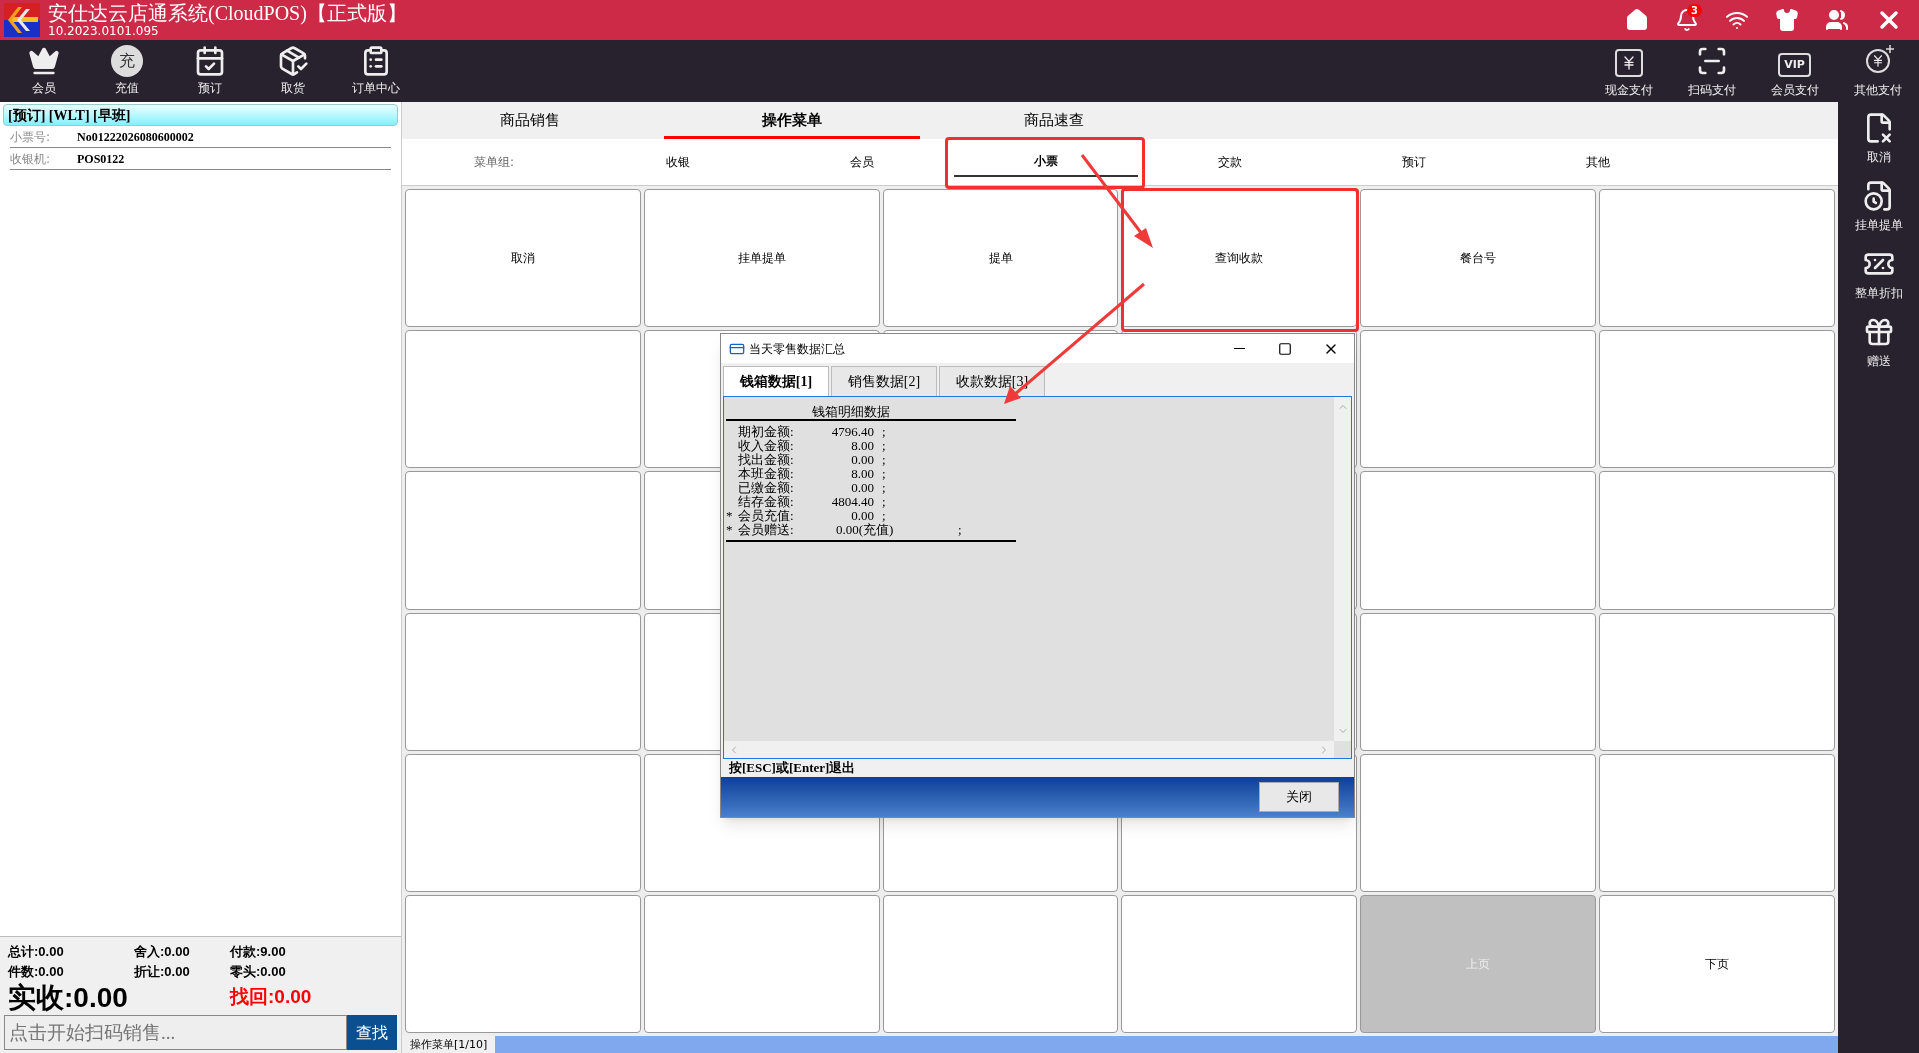  Describe the element at coordinates (1628, 71) in the screenshot. I see `toolbar-button: 现金支付` at that location.